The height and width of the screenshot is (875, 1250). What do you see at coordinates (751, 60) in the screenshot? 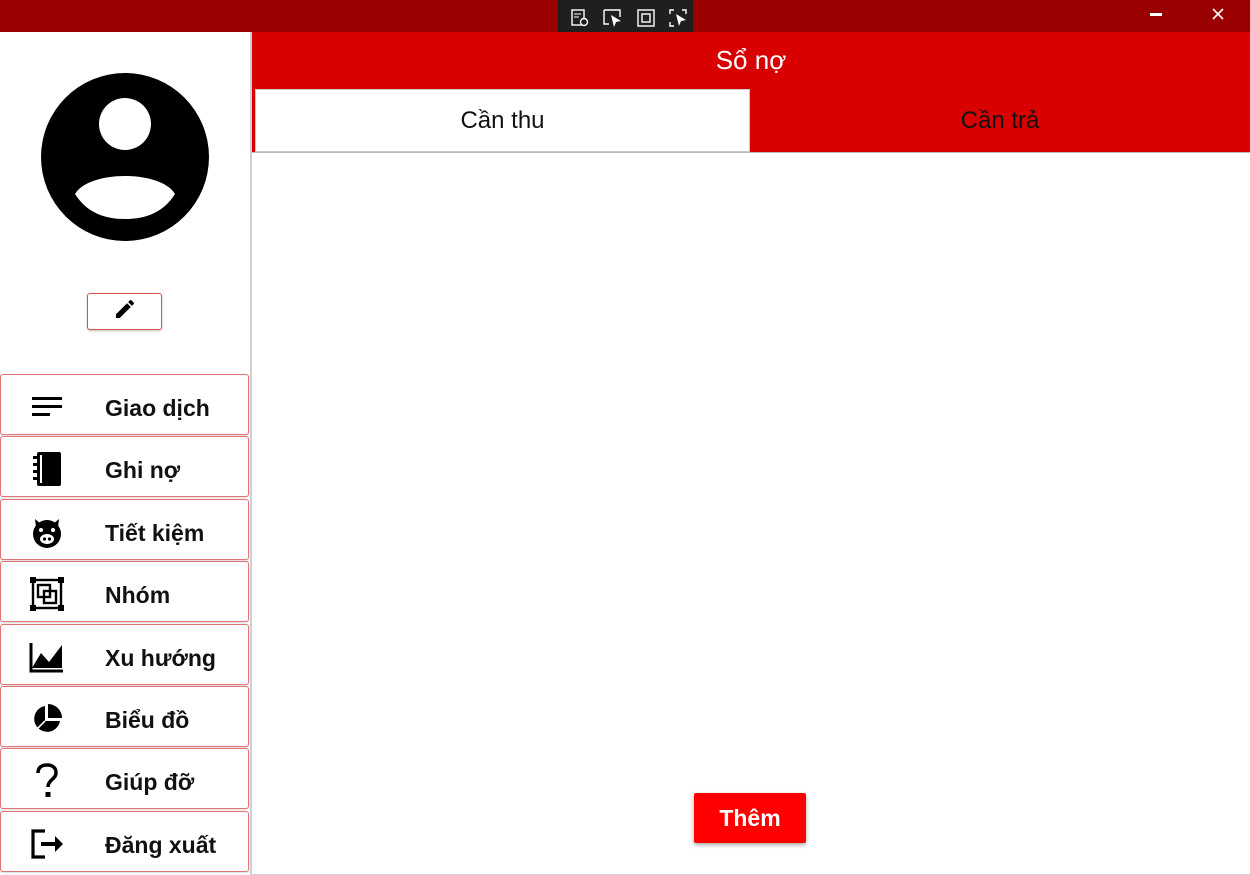
I see `page-title: Sổ nợ` at bounding box center [751, 60].